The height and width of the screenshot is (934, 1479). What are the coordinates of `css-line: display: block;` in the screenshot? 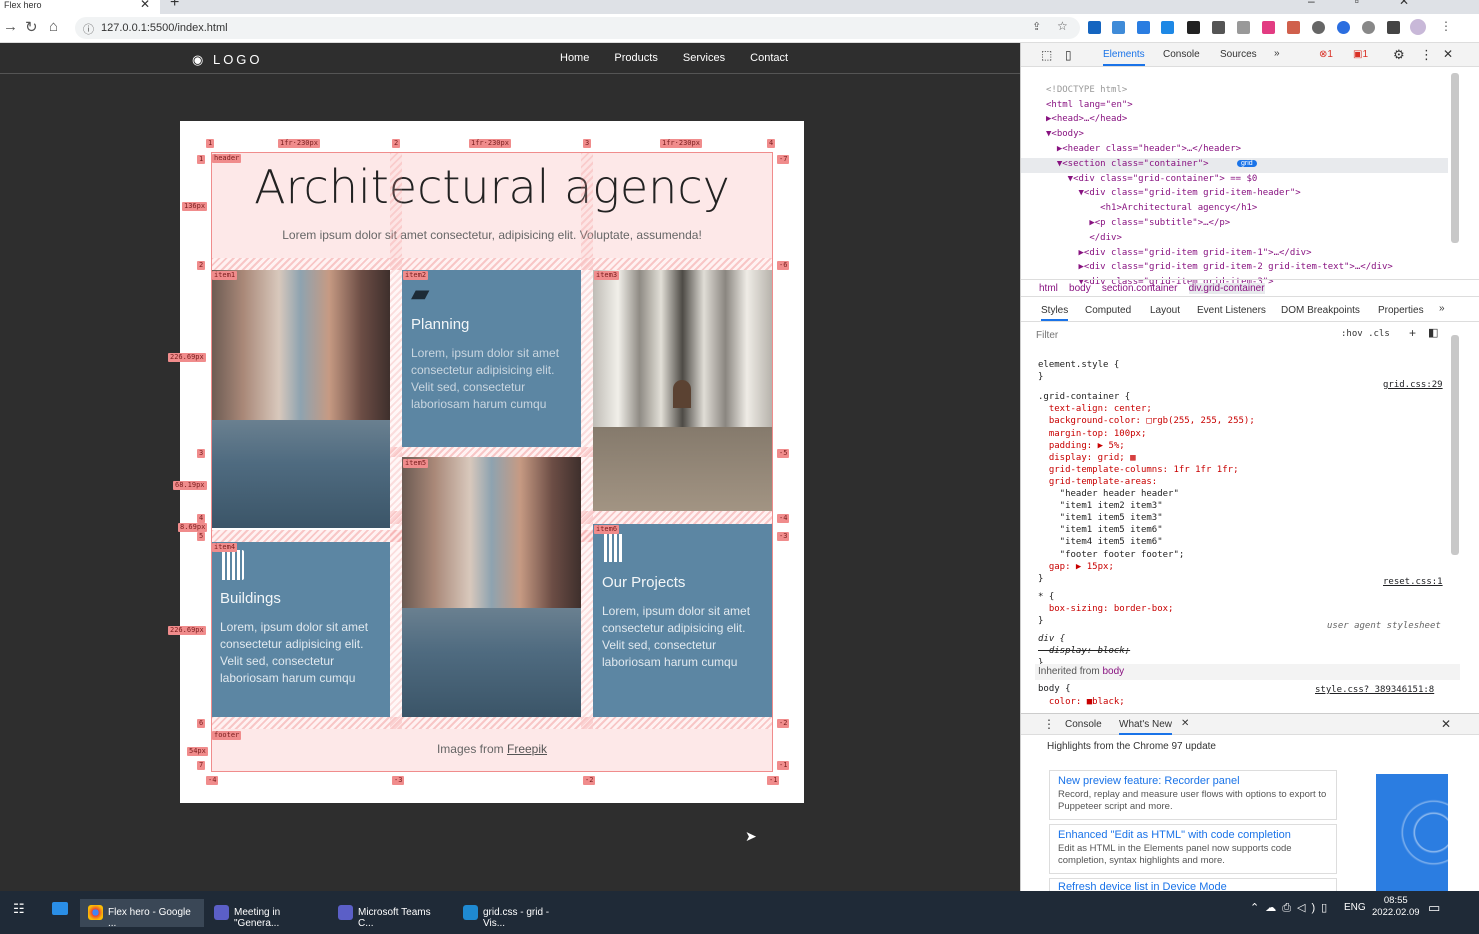 It's located at (1146, 651).